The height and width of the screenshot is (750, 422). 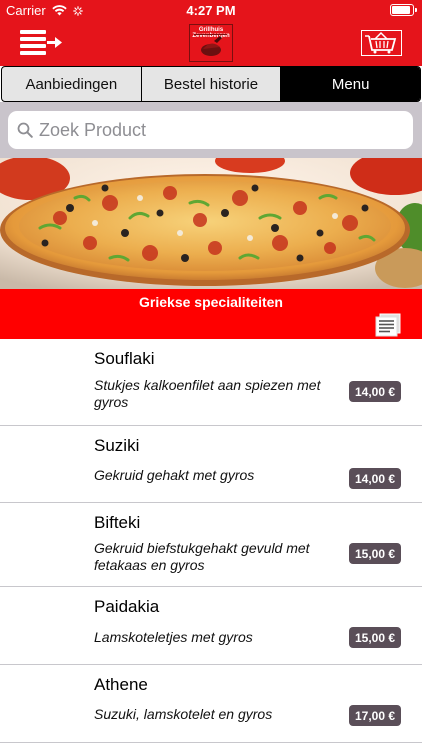 I want to click on menu-arrow-icon, so click(x=41, y=42).